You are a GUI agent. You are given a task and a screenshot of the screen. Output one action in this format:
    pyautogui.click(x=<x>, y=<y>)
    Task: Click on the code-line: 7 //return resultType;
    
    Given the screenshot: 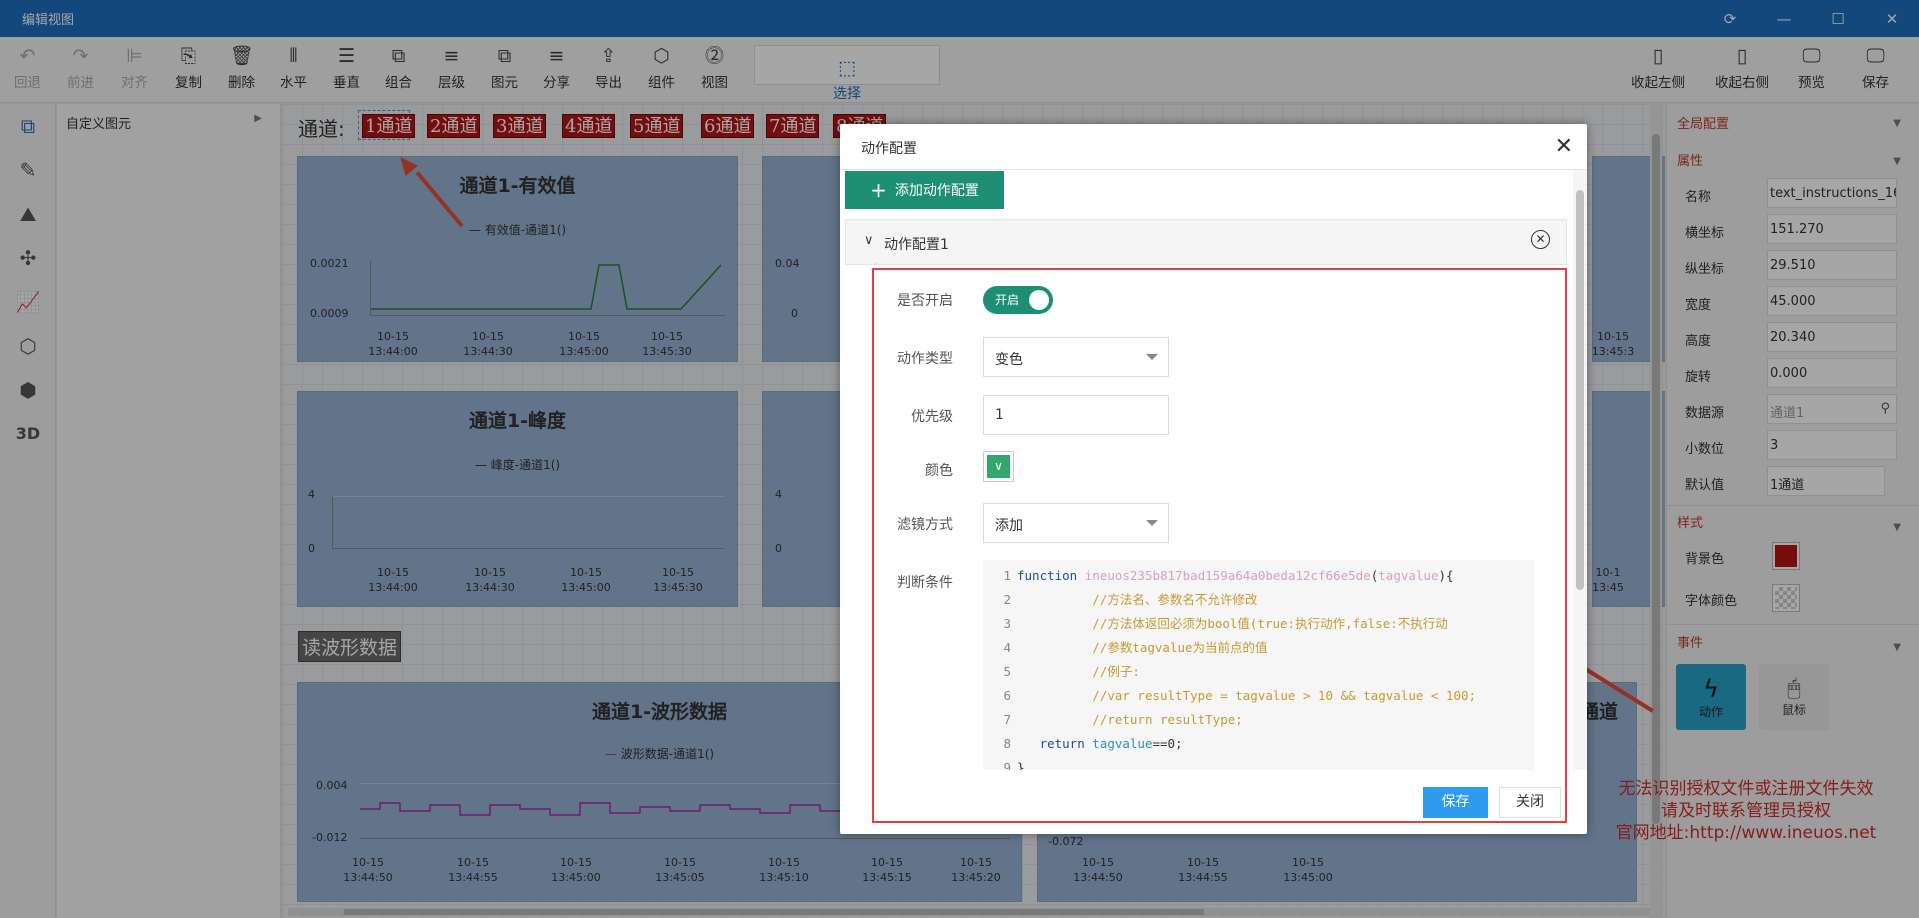 What is the action you would take?
    pyautogui.click(x=1123, y=719)
    